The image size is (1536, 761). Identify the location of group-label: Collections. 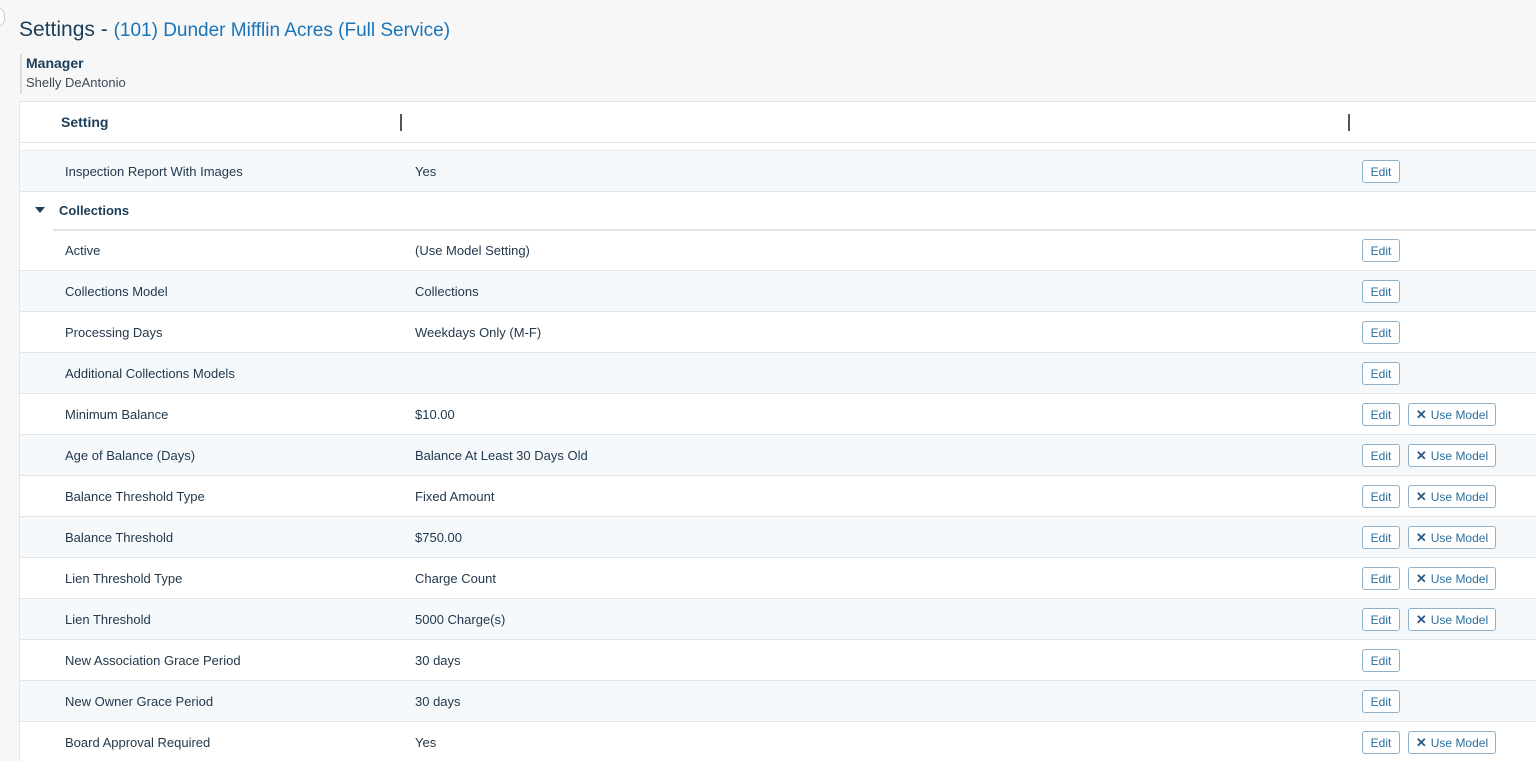
(94, 210).